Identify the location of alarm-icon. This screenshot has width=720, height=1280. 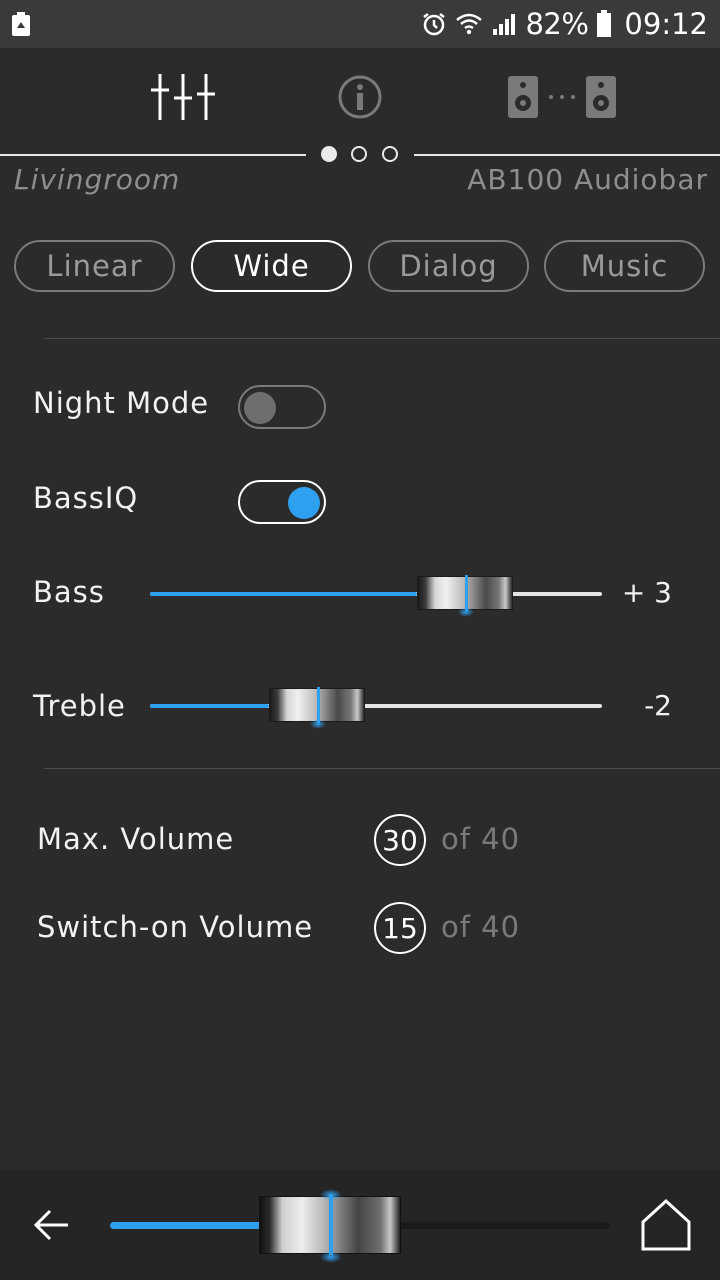
(434, 24).